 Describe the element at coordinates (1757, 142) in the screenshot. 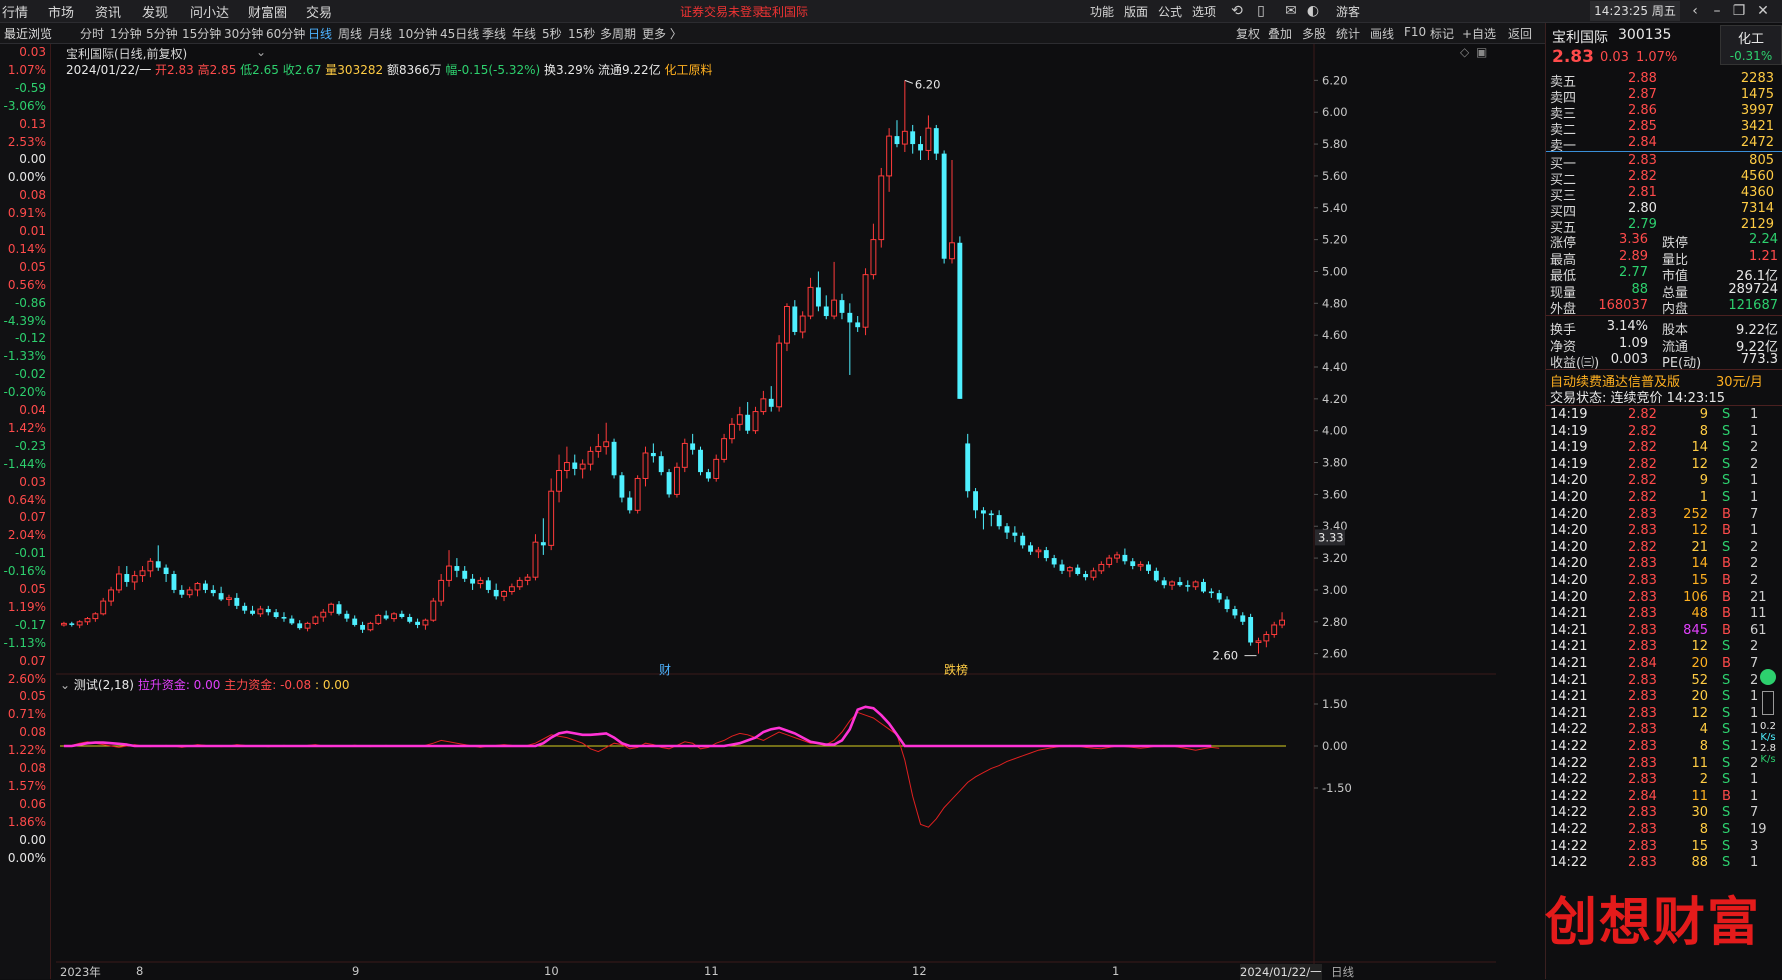

I see `order-volume: 2472` at that location.